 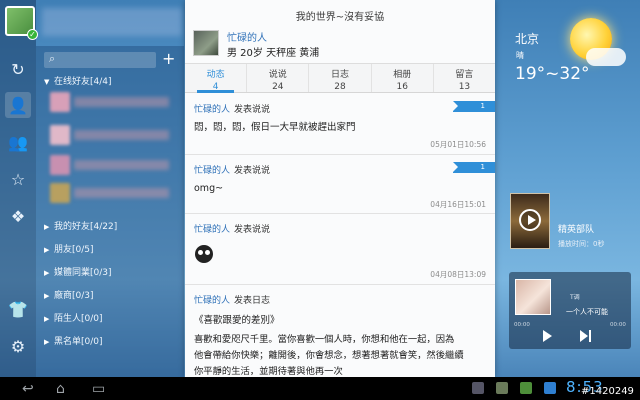 What do you see at coordinates (86, 227) in the screenshot?
I see `group-label: 我的好友[4/22]` at bounding box center [86, 227].